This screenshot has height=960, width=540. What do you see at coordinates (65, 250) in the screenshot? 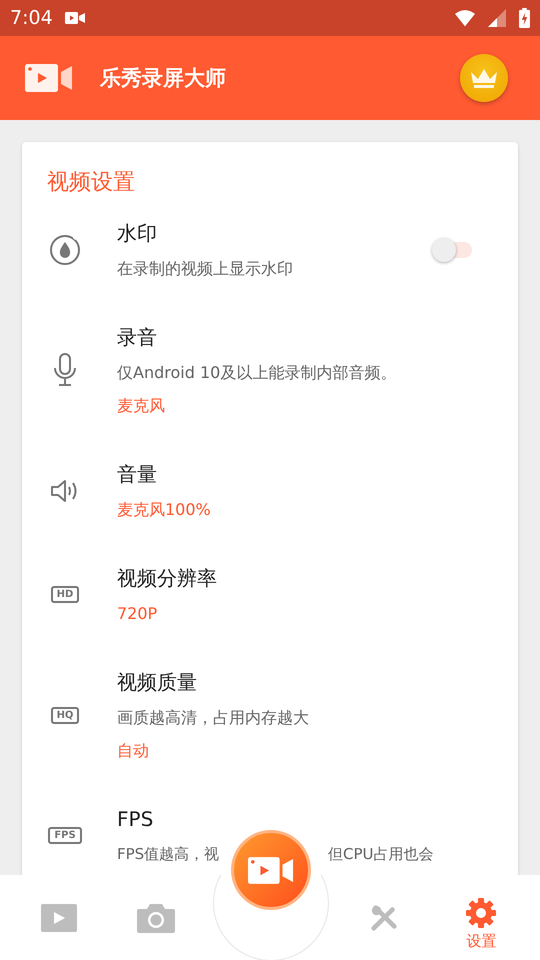
I see `watermark-drop-icon` at bounding box center [65, 250].